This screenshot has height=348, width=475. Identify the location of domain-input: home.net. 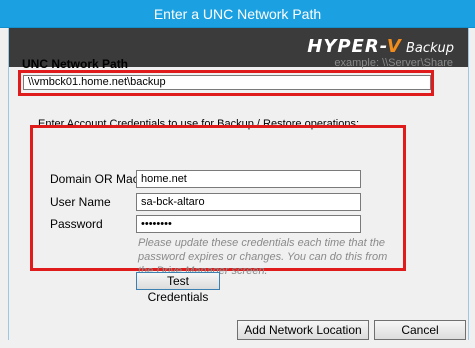
(248, 179).